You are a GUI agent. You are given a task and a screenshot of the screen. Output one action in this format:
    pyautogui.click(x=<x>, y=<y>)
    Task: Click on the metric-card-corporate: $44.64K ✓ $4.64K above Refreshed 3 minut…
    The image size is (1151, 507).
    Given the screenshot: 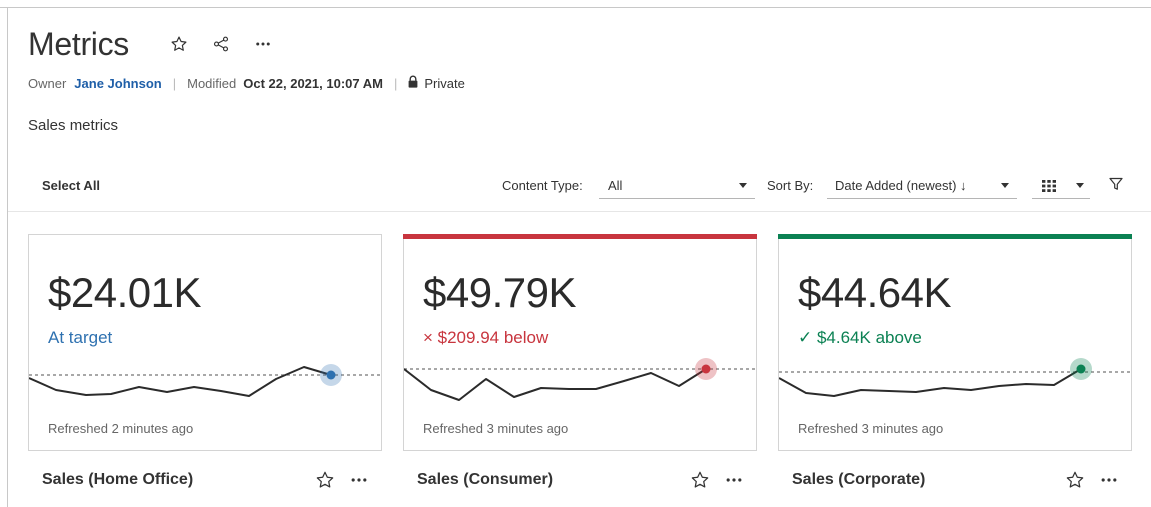 What is the action you would take?
    pyautogui.click(x=955, y=342)
    